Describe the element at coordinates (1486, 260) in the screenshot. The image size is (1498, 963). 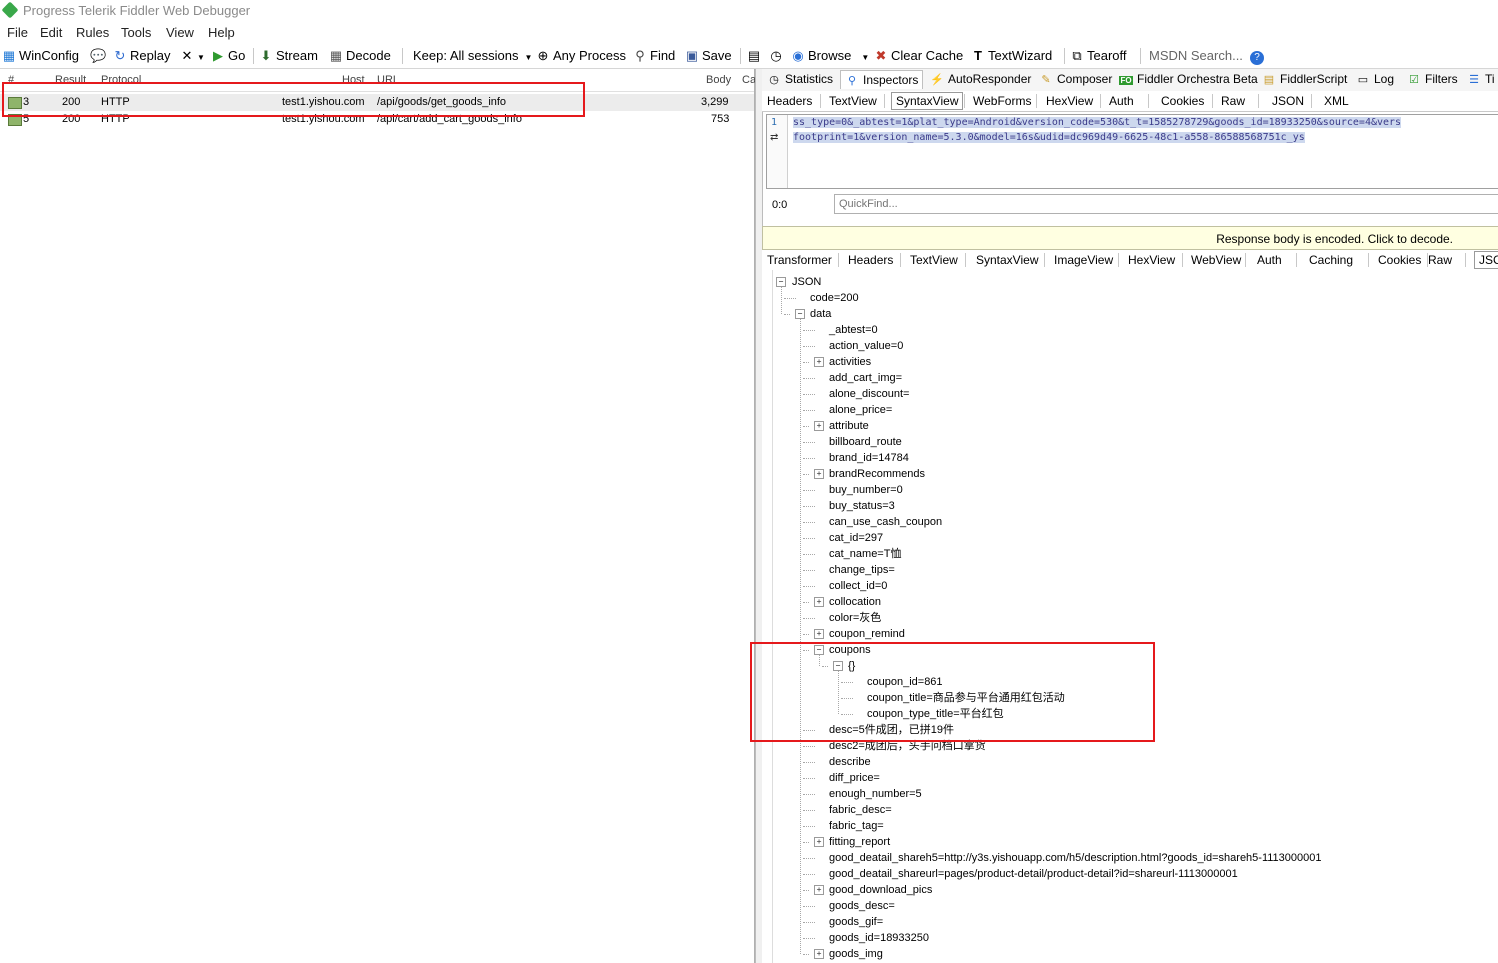
I see `resp-tab-json: JSC` at that location.